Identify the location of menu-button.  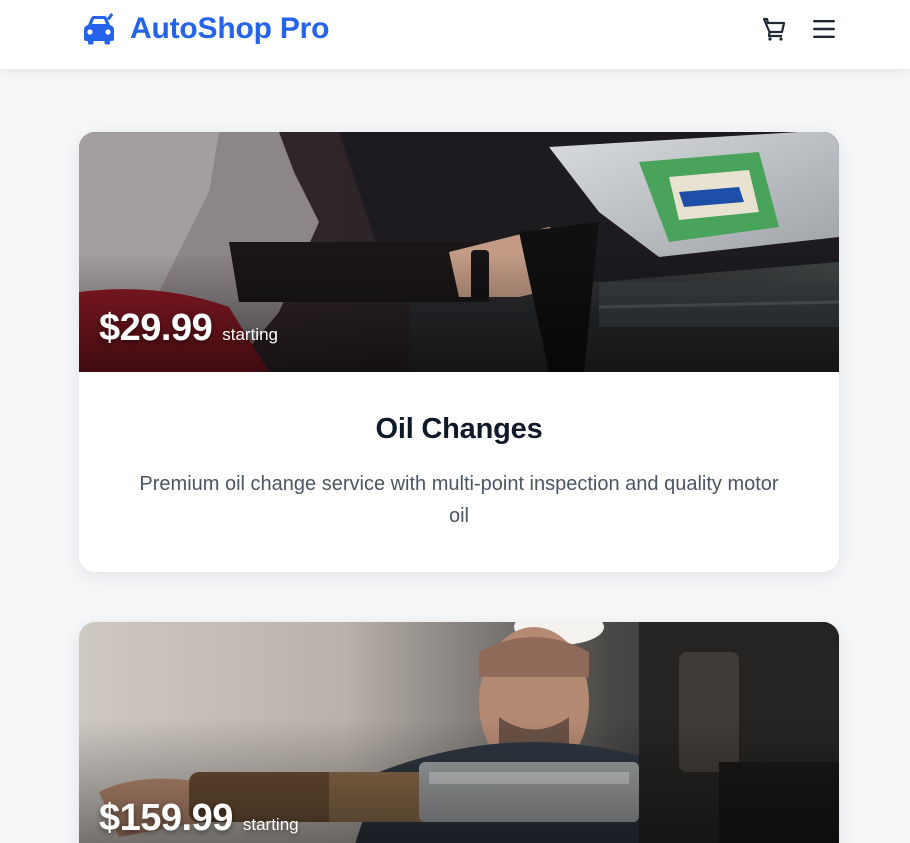
(824, 29).